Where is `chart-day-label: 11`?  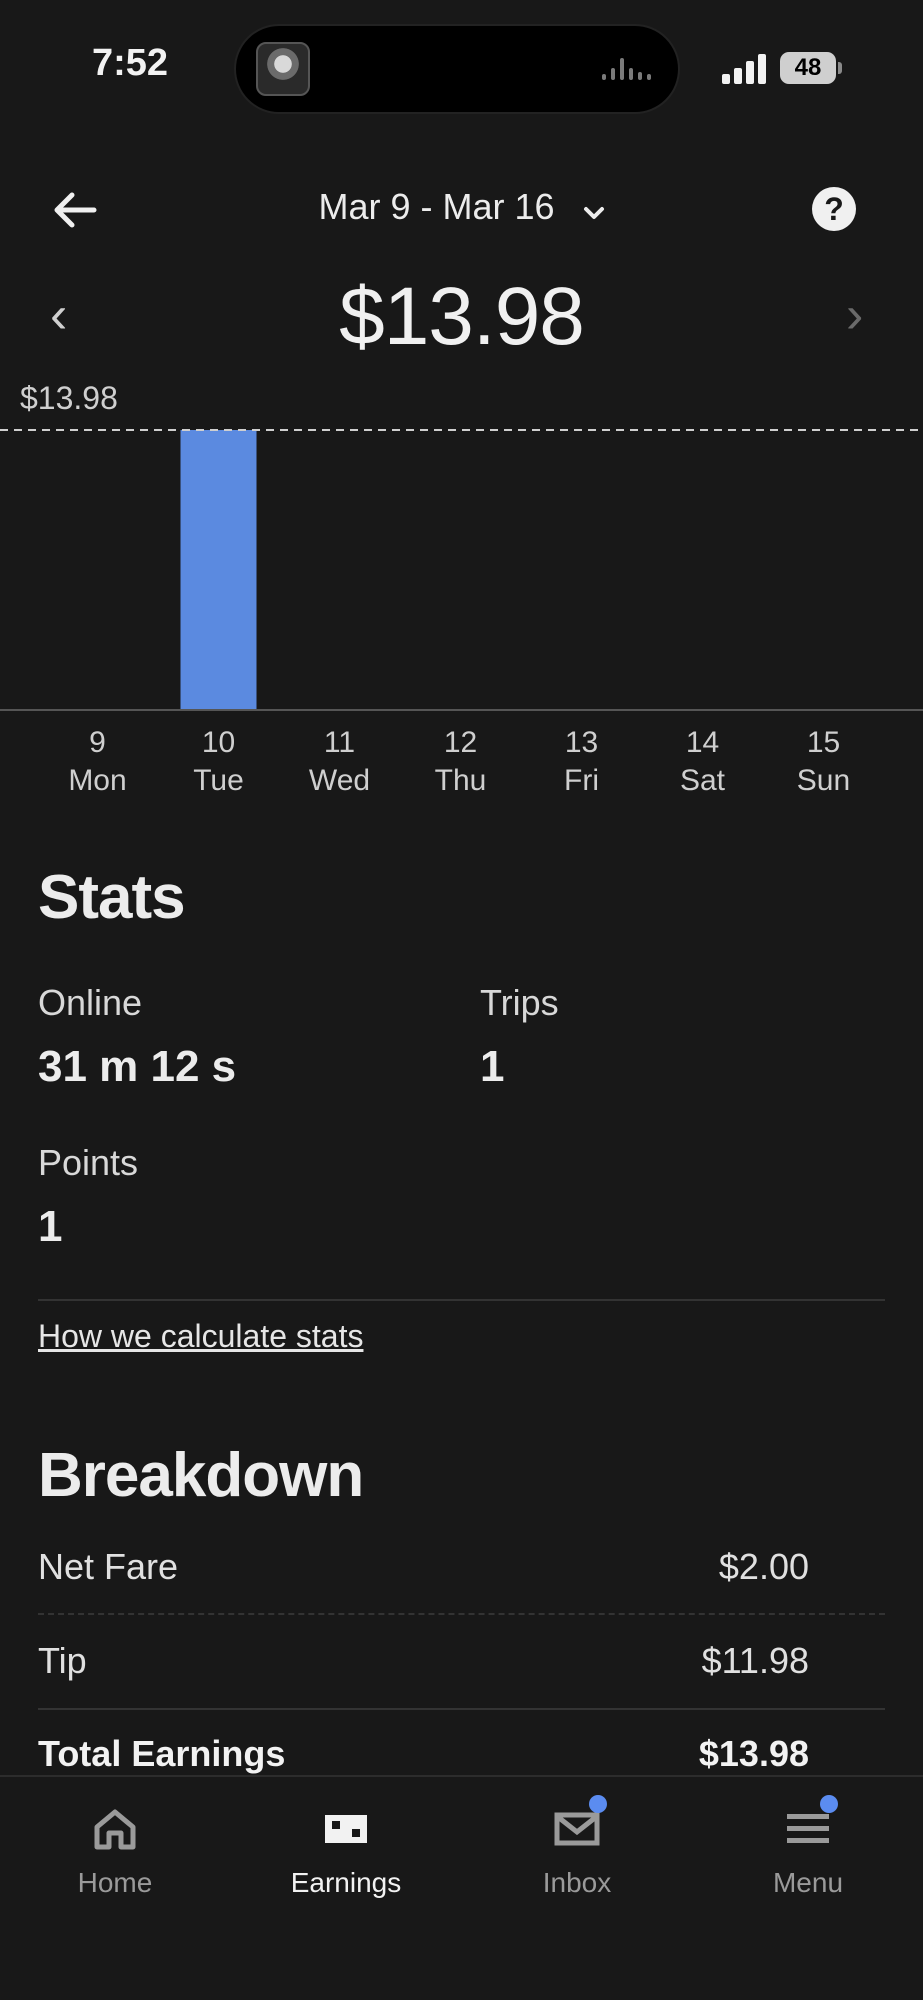 chart-day-label: 11 is located at coordinates (339, 742).